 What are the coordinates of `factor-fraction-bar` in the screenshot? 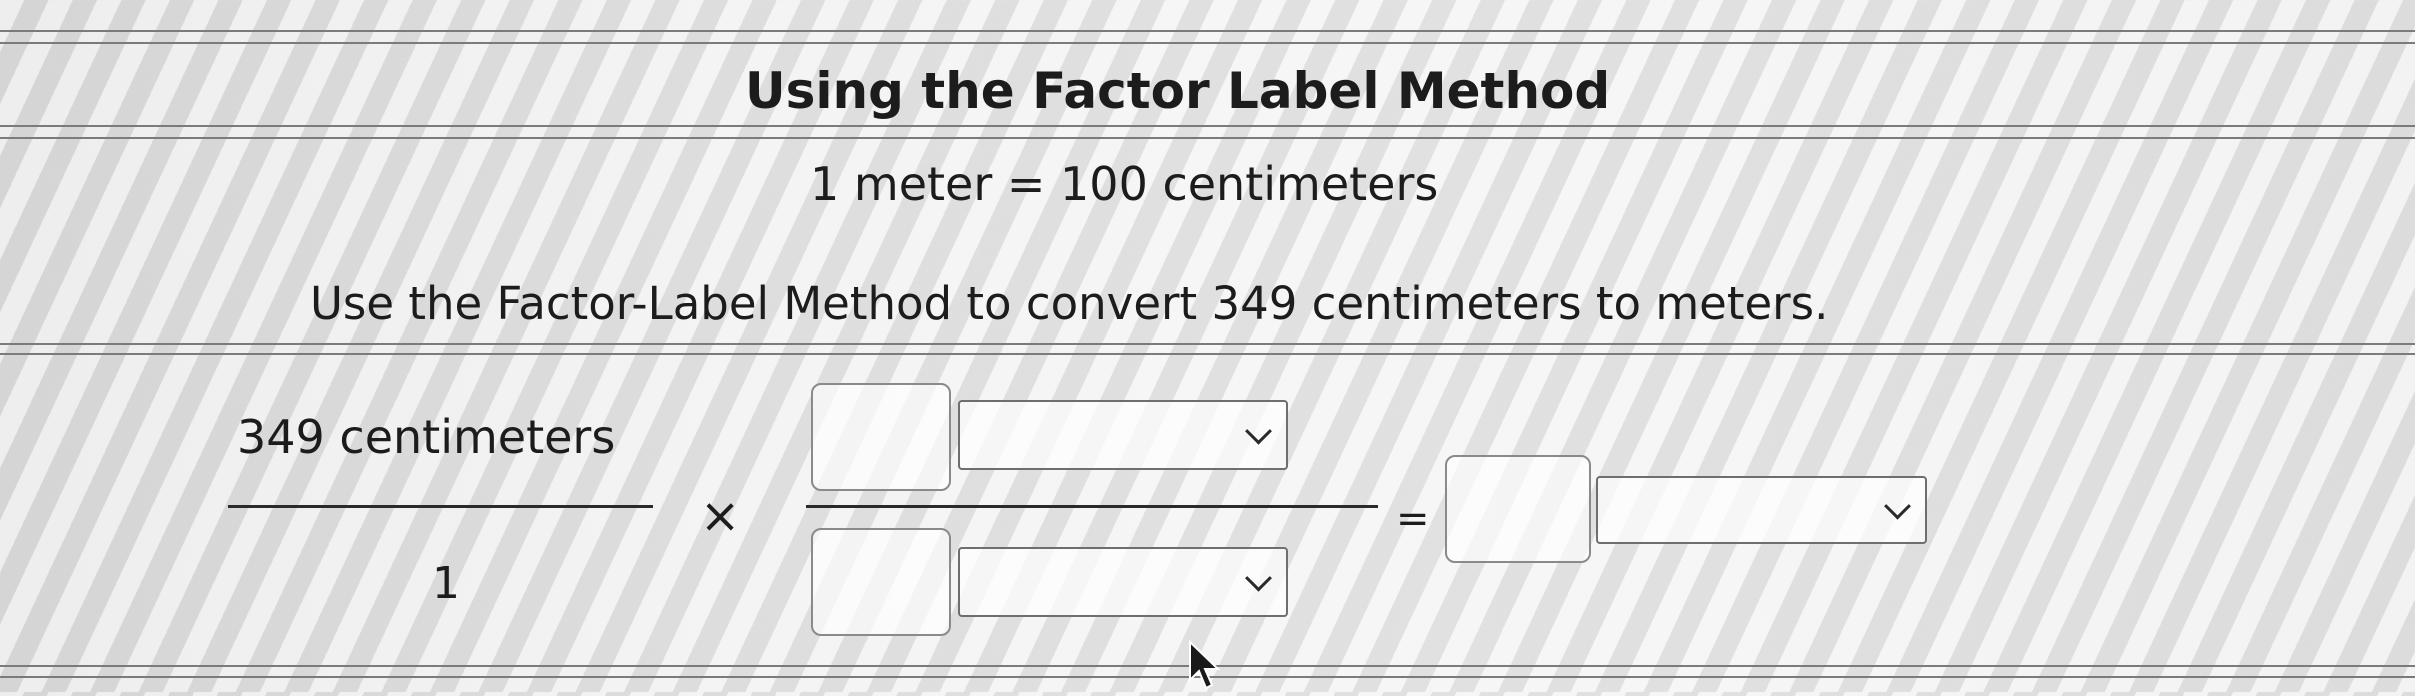 It's located at (1092, 506).